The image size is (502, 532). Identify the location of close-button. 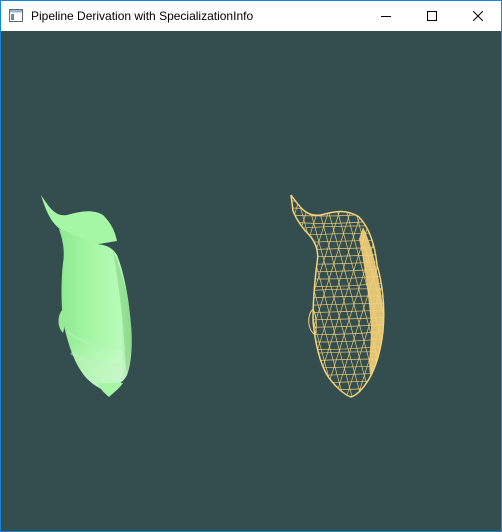
(478, 16).